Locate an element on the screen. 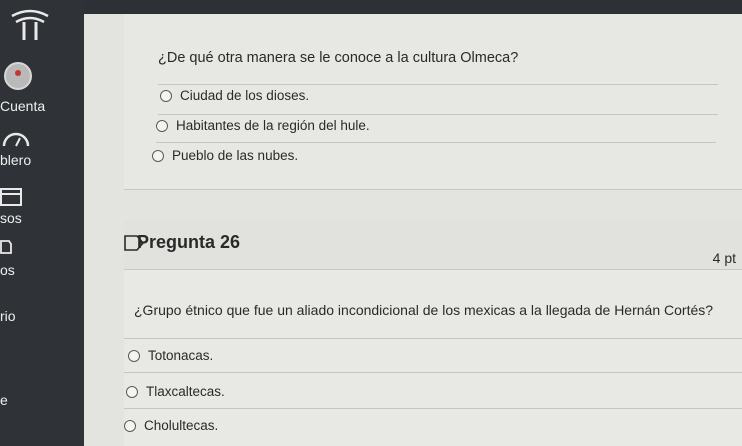 This screenshot has width=742, height=446. option-label: Habitantes de la región del hule. is located at coordinates (273, 125).